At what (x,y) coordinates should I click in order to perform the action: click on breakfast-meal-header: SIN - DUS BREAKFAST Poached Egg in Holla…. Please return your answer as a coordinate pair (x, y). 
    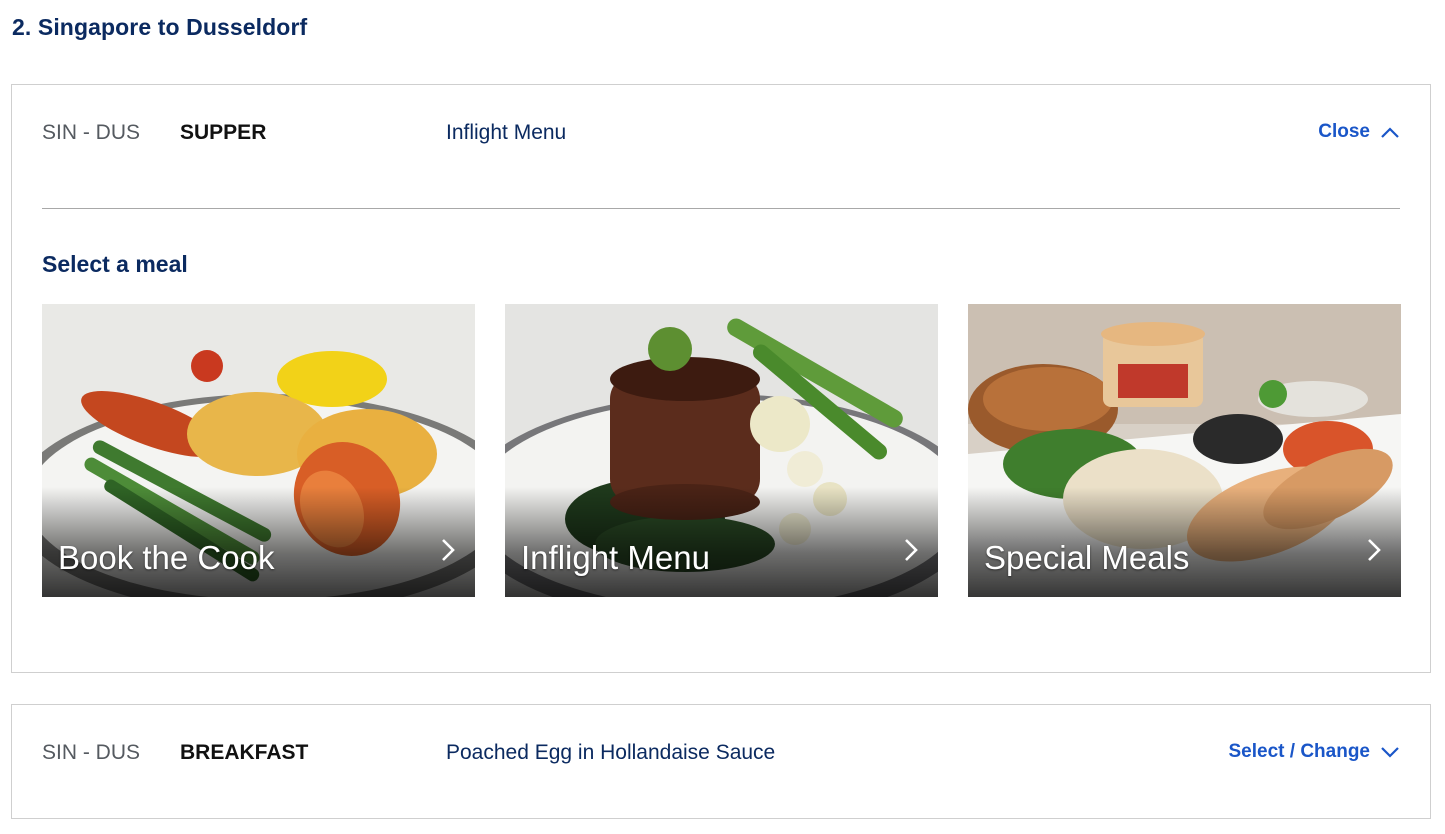
    Looking at the image, I should click on (721, 756).